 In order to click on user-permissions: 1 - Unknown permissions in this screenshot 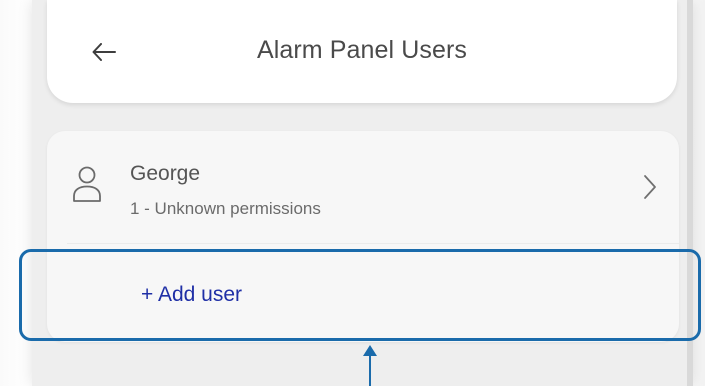, I will do `click(225, 208)`.